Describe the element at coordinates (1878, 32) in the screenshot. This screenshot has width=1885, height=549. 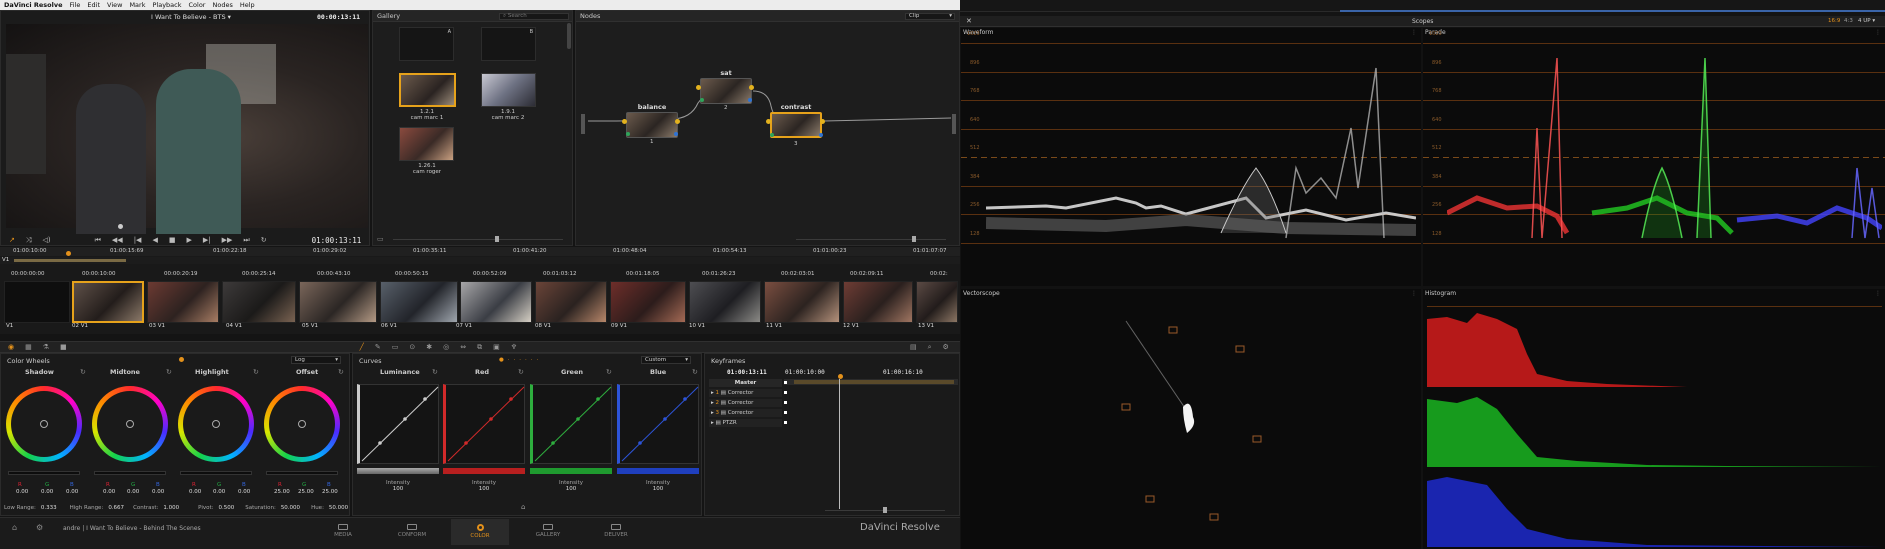
I see `scope-options-icon: ⋮` at that location.